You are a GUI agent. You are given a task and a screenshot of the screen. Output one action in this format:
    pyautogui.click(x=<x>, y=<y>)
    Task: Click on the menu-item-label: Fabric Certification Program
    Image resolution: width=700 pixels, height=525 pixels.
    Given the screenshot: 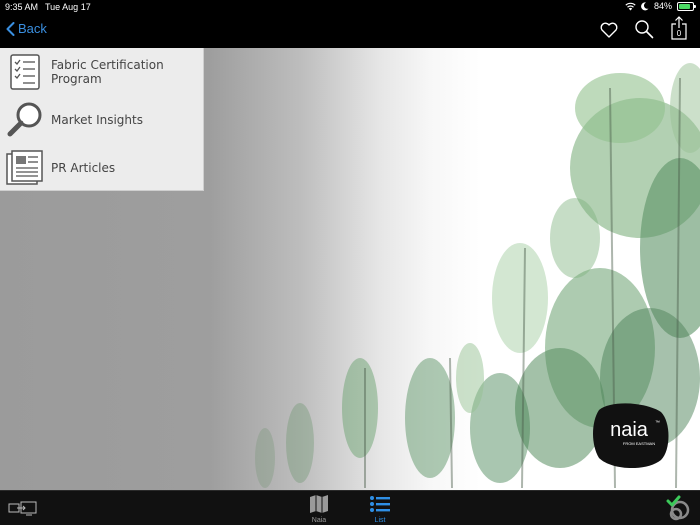 What is the action you would take?
    pyautogui.click(x=107, y=71)
    